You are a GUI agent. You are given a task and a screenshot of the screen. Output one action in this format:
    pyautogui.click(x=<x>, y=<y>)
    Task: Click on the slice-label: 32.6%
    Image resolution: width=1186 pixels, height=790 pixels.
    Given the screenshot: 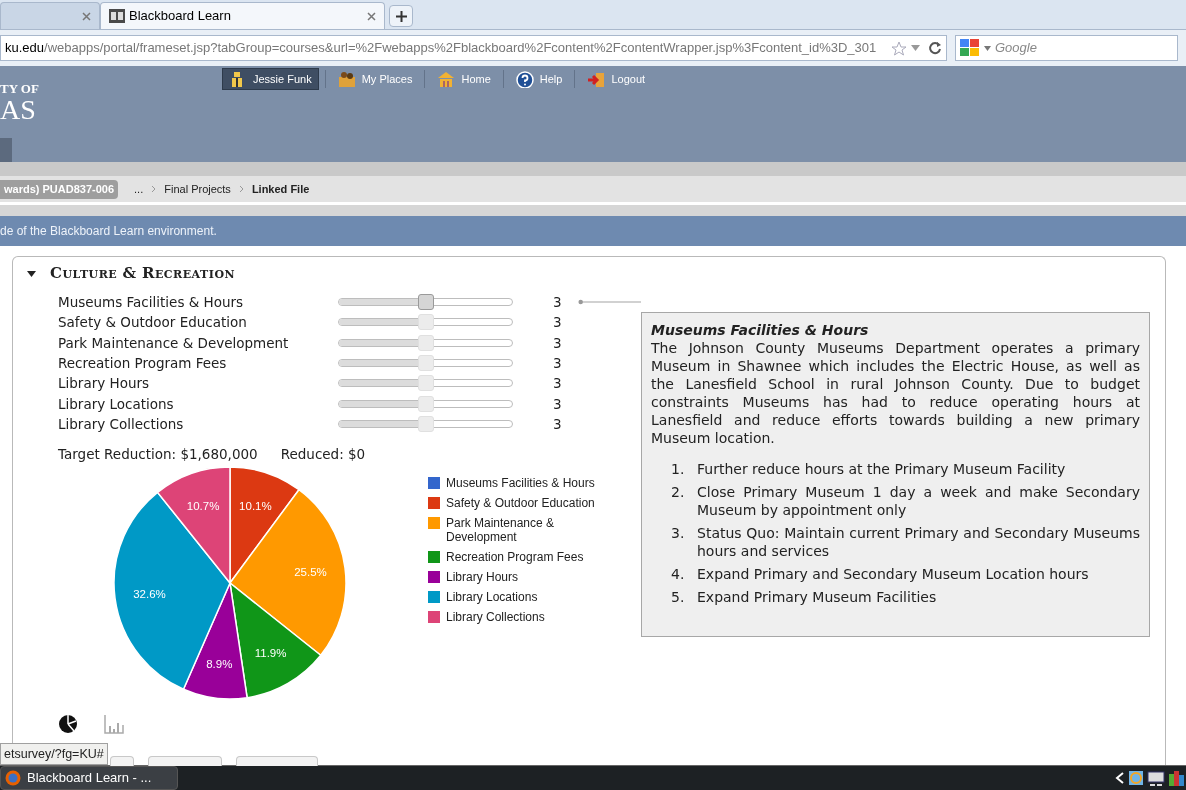 What is the action you would take?
    pyautogui.click(x=149, y=593)
    